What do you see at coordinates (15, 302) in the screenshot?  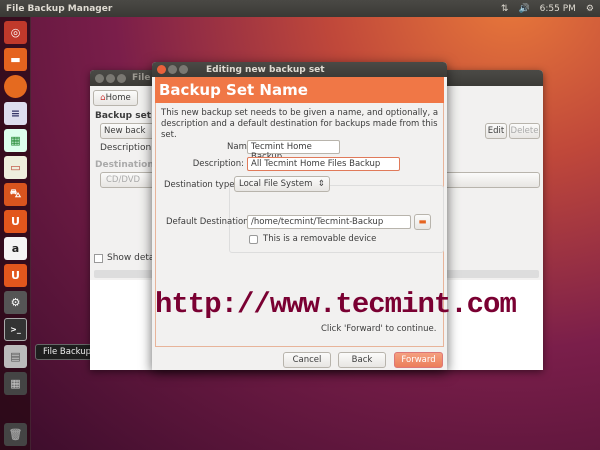 I see `system-settings-icon: ⚙` at bounding box center [15, 302].